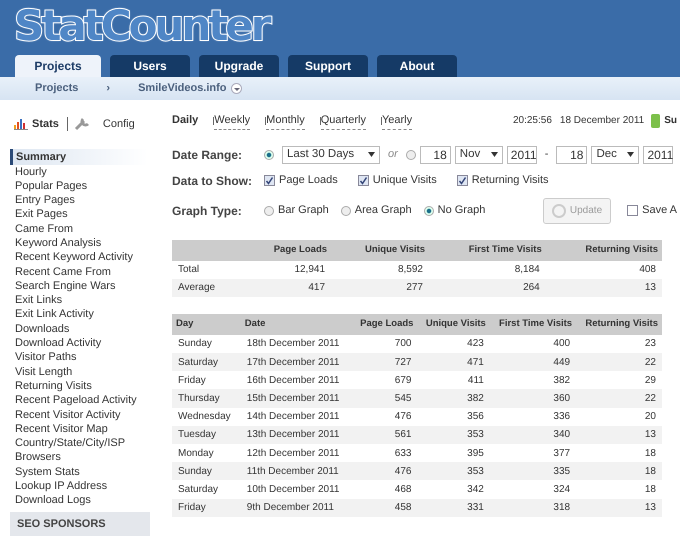 This screenshot has width=680, height=537. What do you see at coordinates (80, 271) in the screenshot?
I see `sidebar-item: Recent Came From` at bounding box center [80, 271].